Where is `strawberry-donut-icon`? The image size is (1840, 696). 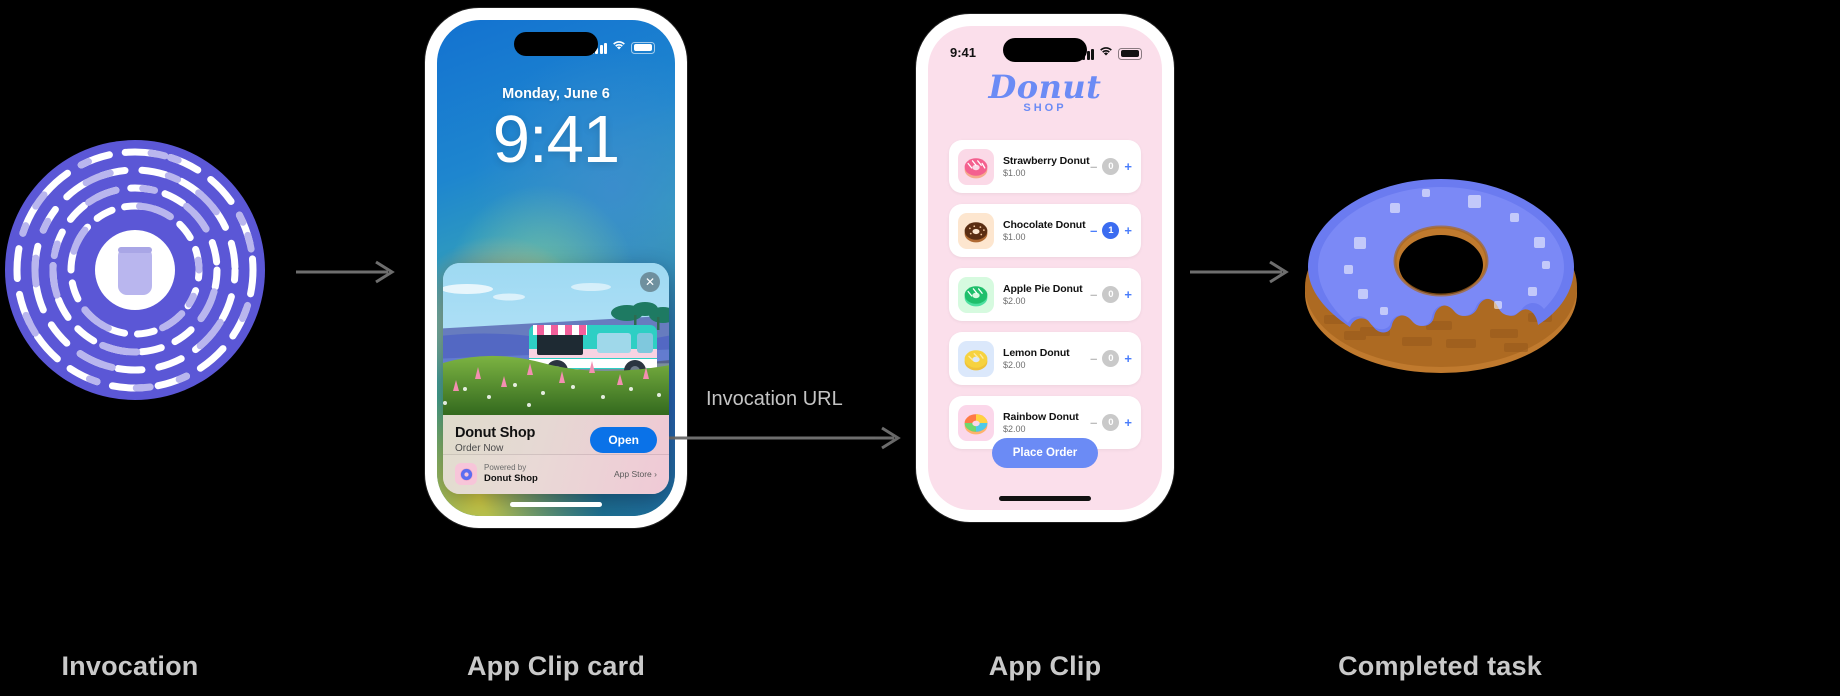
strawberry-donut-icon is located at coordinates (976, 166).